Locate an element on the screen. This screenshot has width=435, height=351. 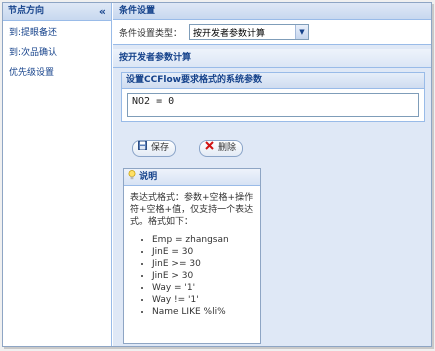
delete-button: 删除 is located at coordinates (221, 148).